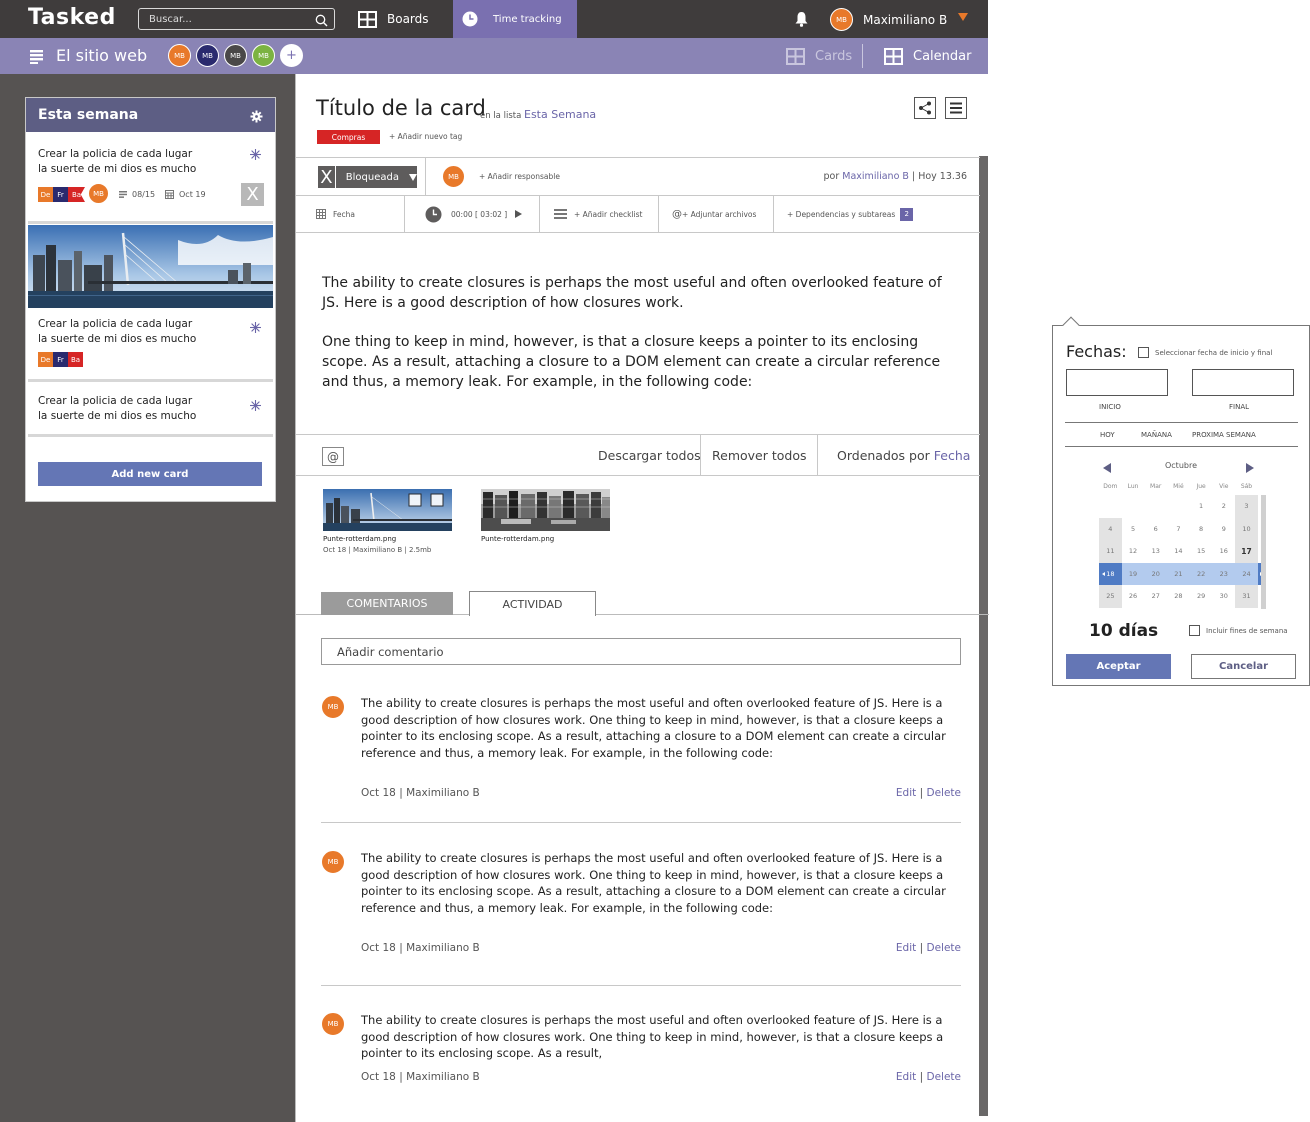  What do you see at coordinates (1238, 630) in the screenshot?
I see `include-weekends-checkbox: Incluir fines de semana` at bounding box center [1238, 630].